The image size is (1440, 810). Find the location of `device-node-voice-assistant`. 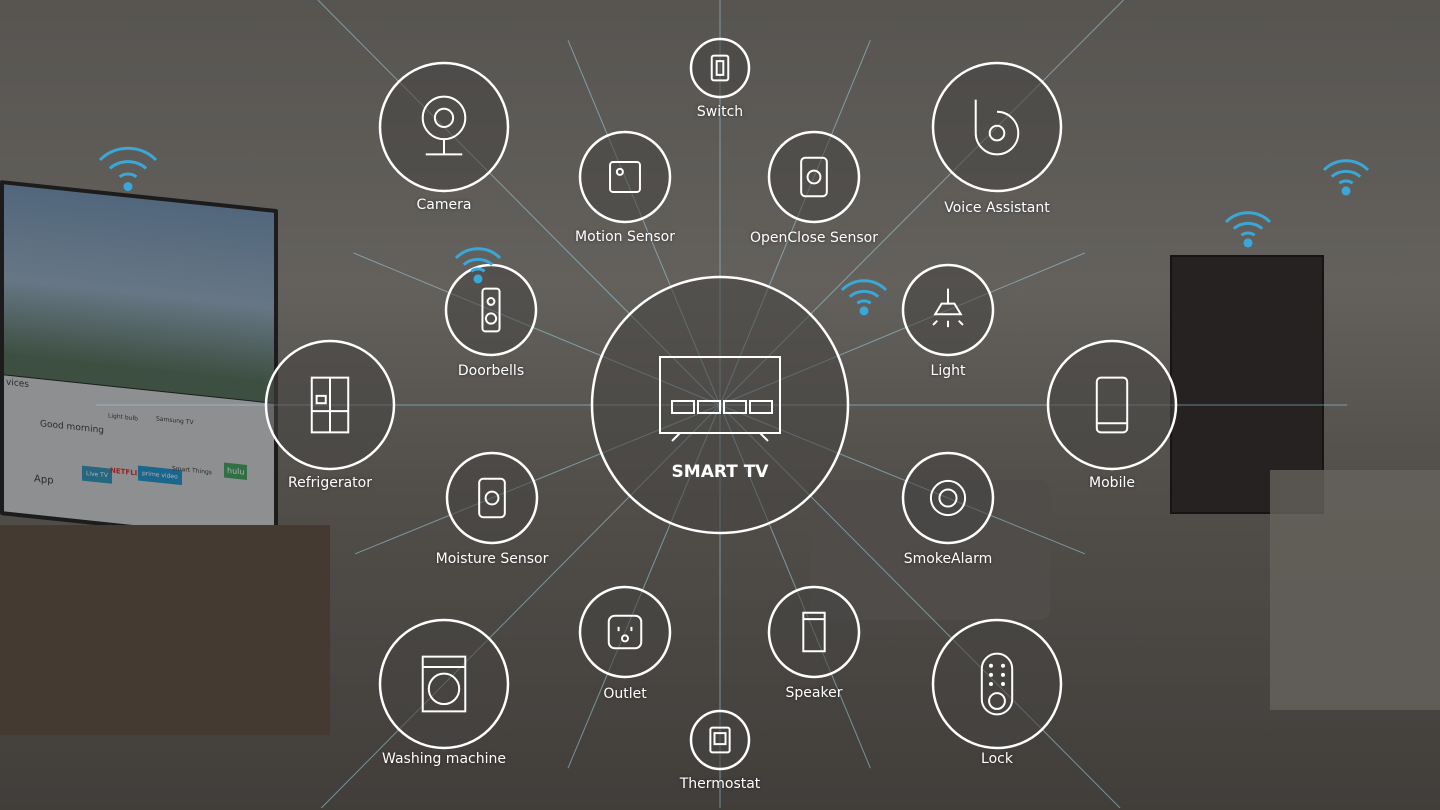

device-node-voice-assistant is located at coordinates (997, 127).